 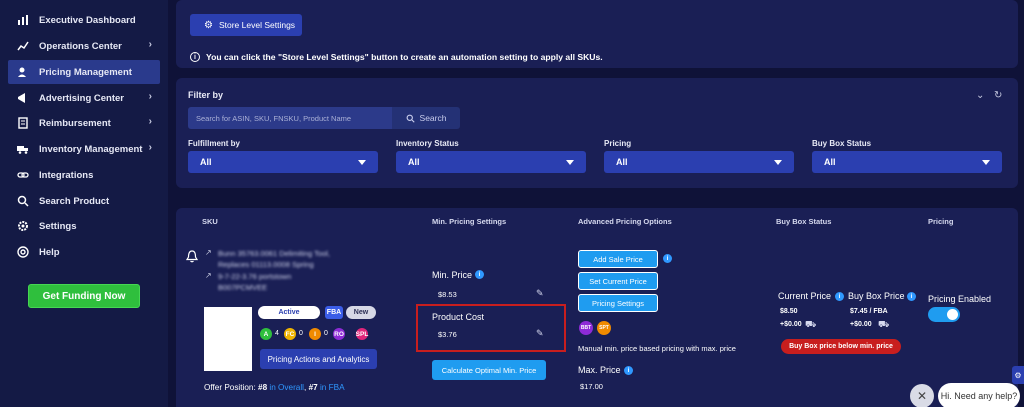 What do you see at coordinates (266, 264) in the screenshot?
I see `product-title-line2: Replaces 01113.0008 Spring` at bounding box center [266, 264].